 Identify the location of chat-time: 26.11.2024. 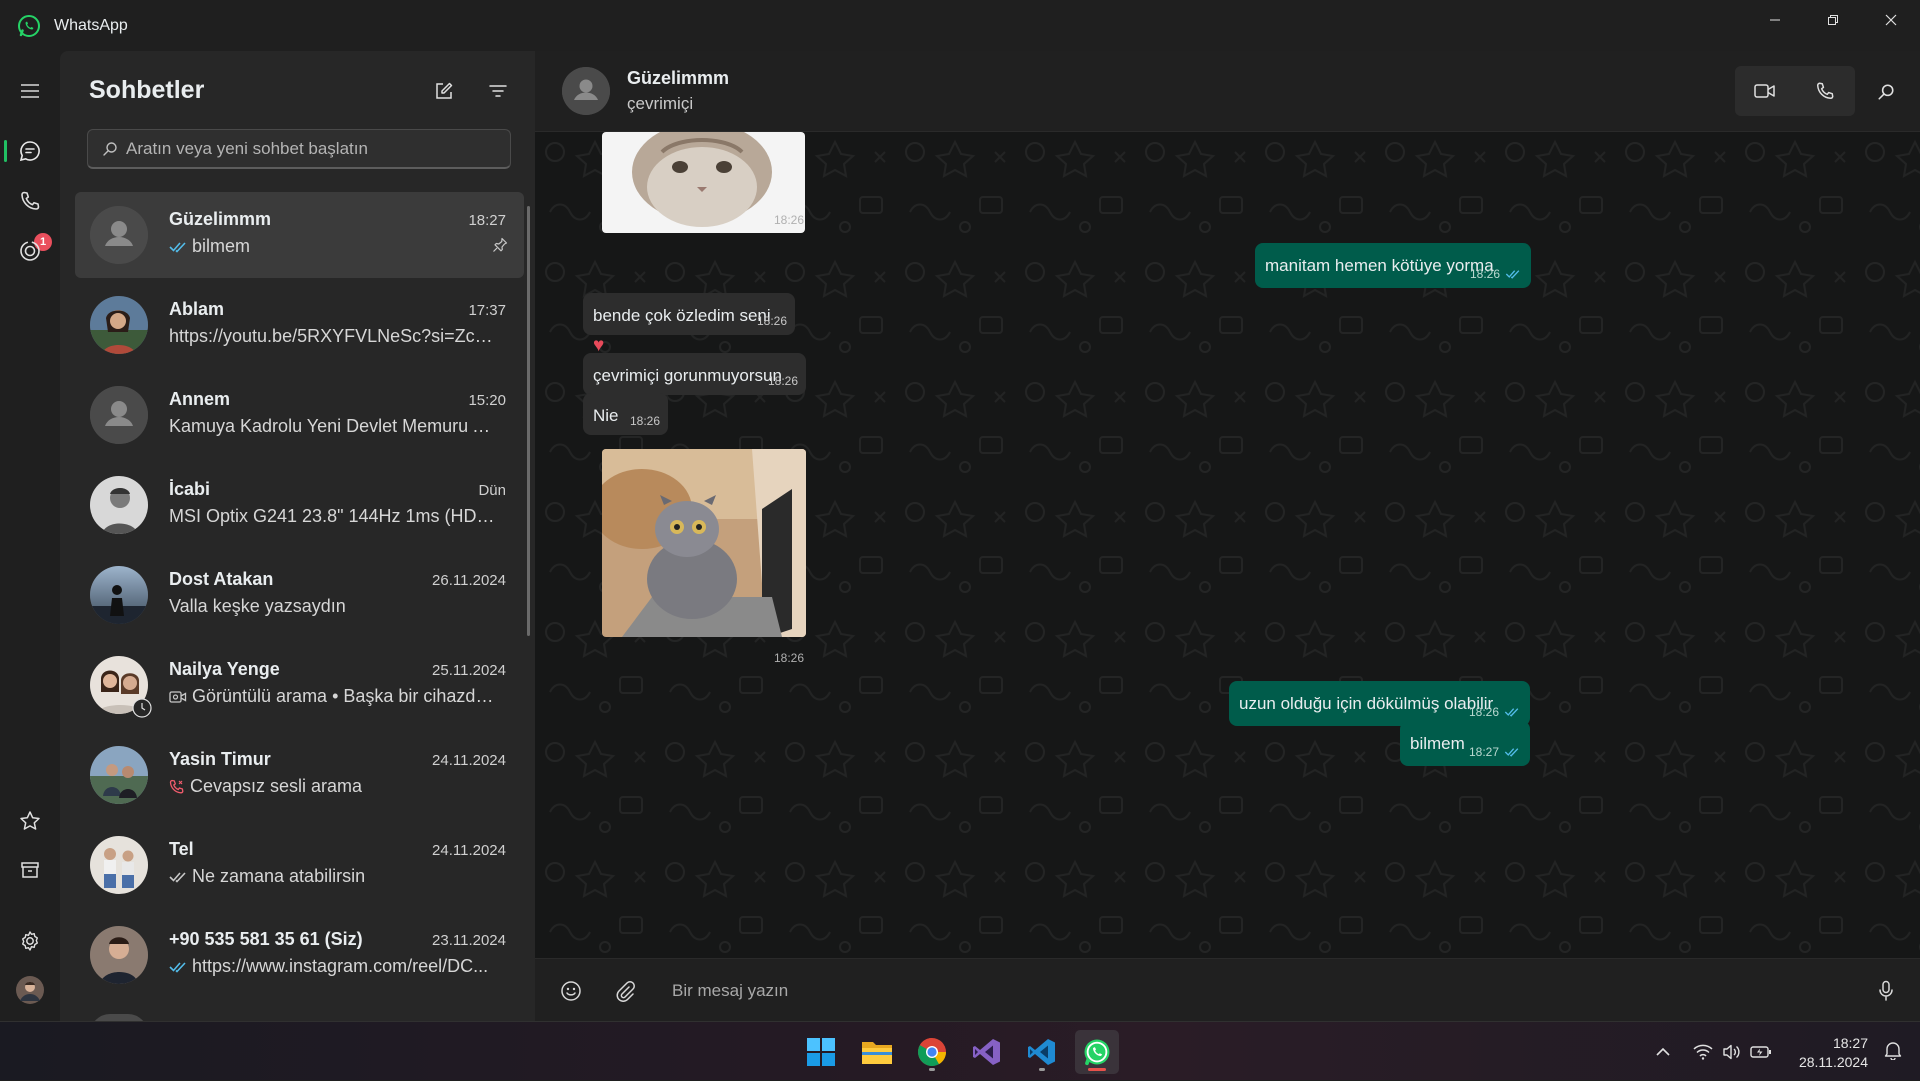
(469, 580).